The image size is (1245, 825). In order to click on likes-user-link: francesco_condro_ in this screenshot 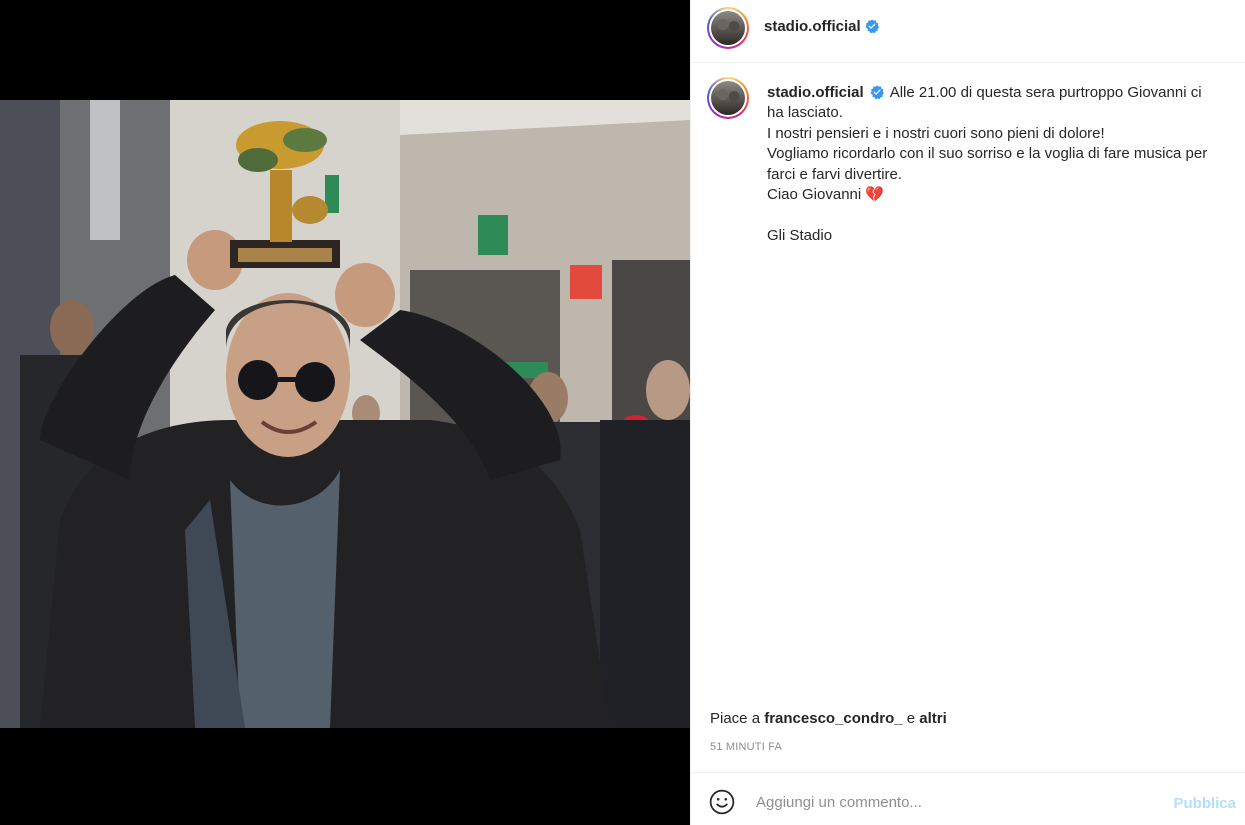, I will do `click(833, 718)`.